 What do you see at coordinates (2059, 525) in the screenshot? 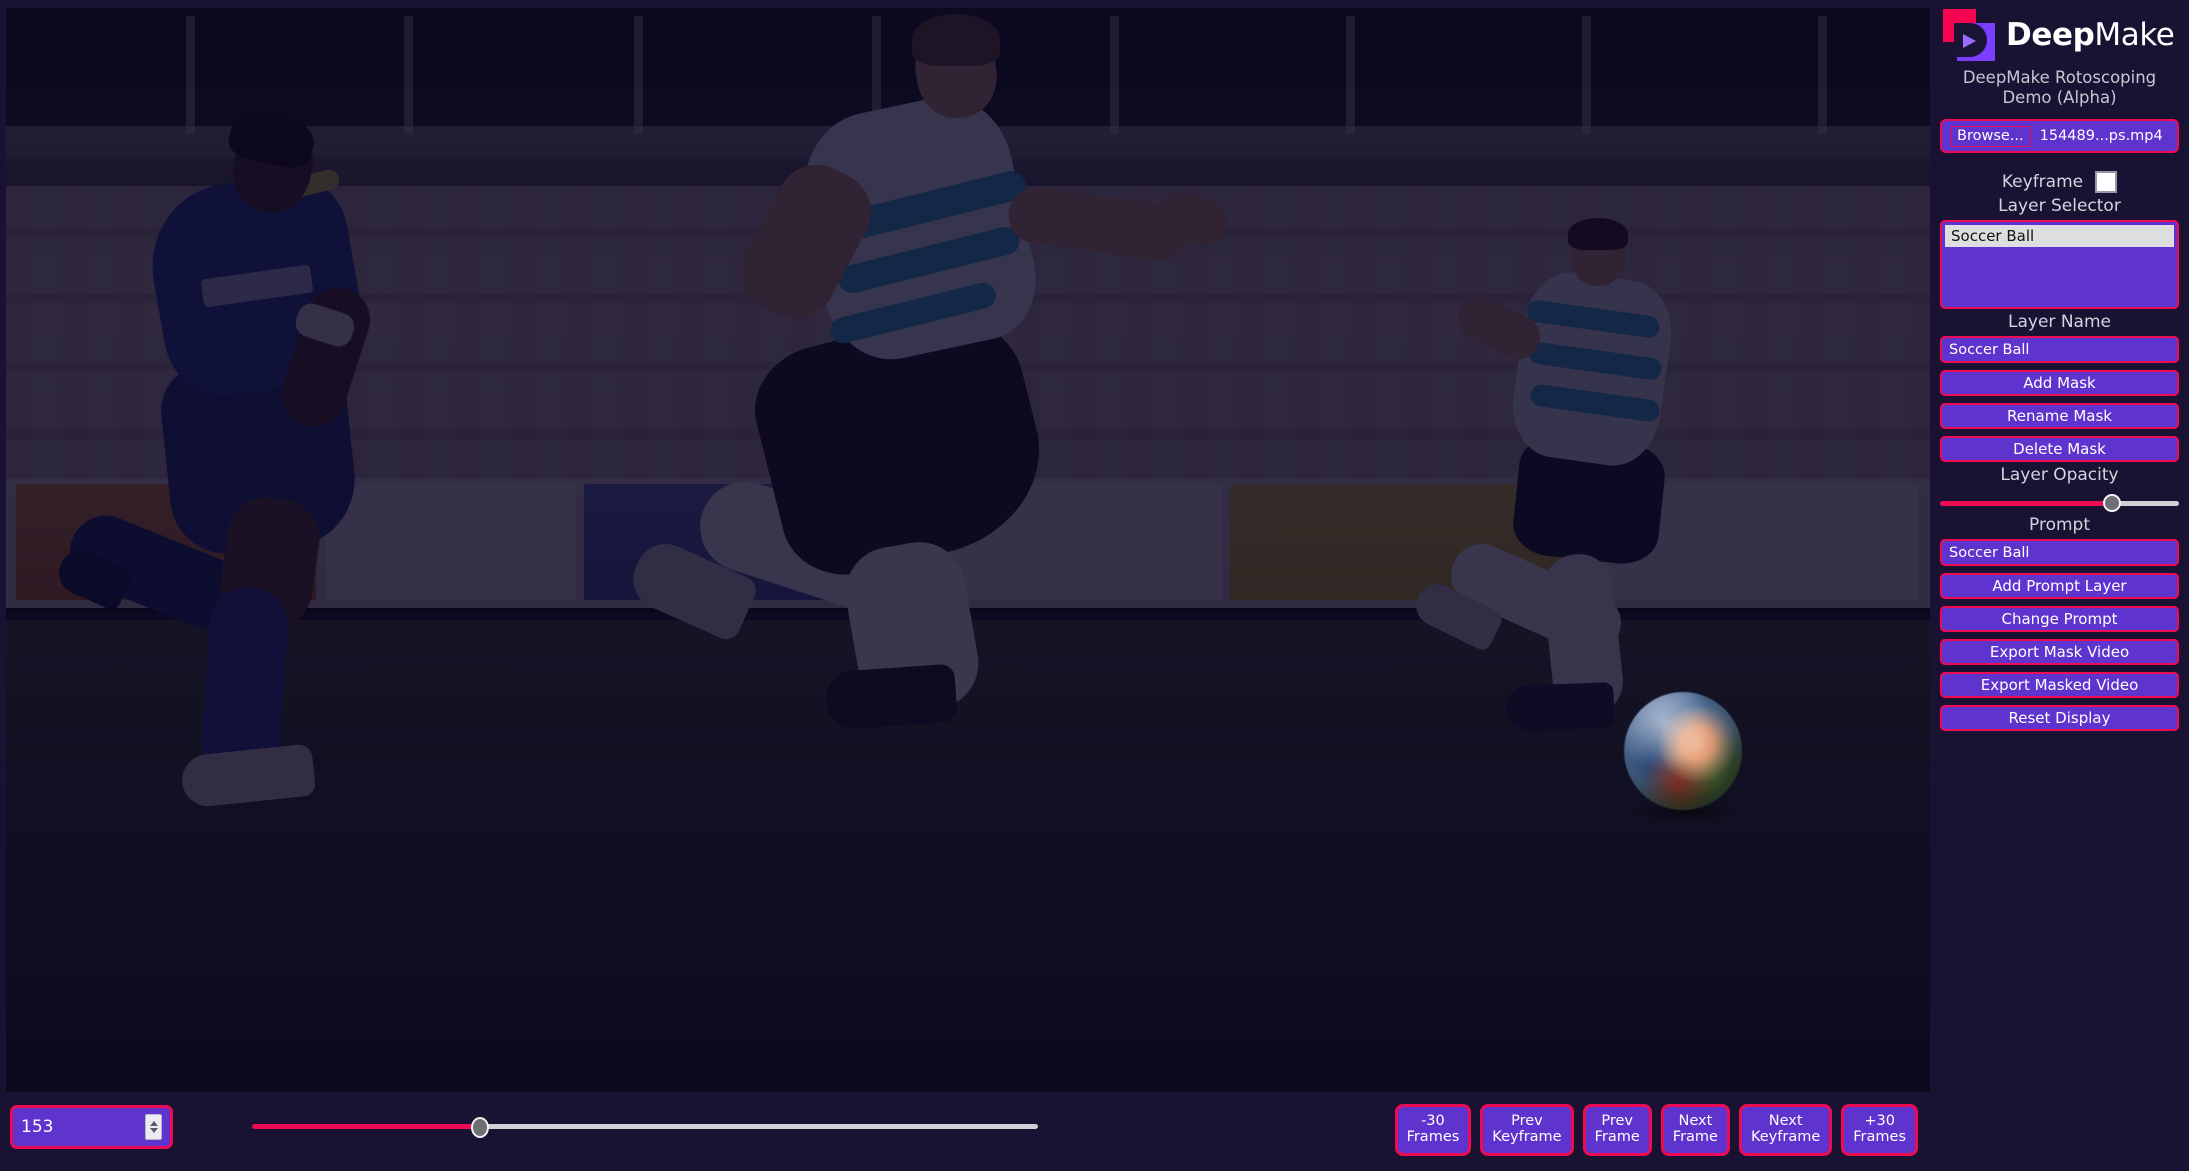
I see `prompt-label: Prompt` at bounding box center [2059, 525].